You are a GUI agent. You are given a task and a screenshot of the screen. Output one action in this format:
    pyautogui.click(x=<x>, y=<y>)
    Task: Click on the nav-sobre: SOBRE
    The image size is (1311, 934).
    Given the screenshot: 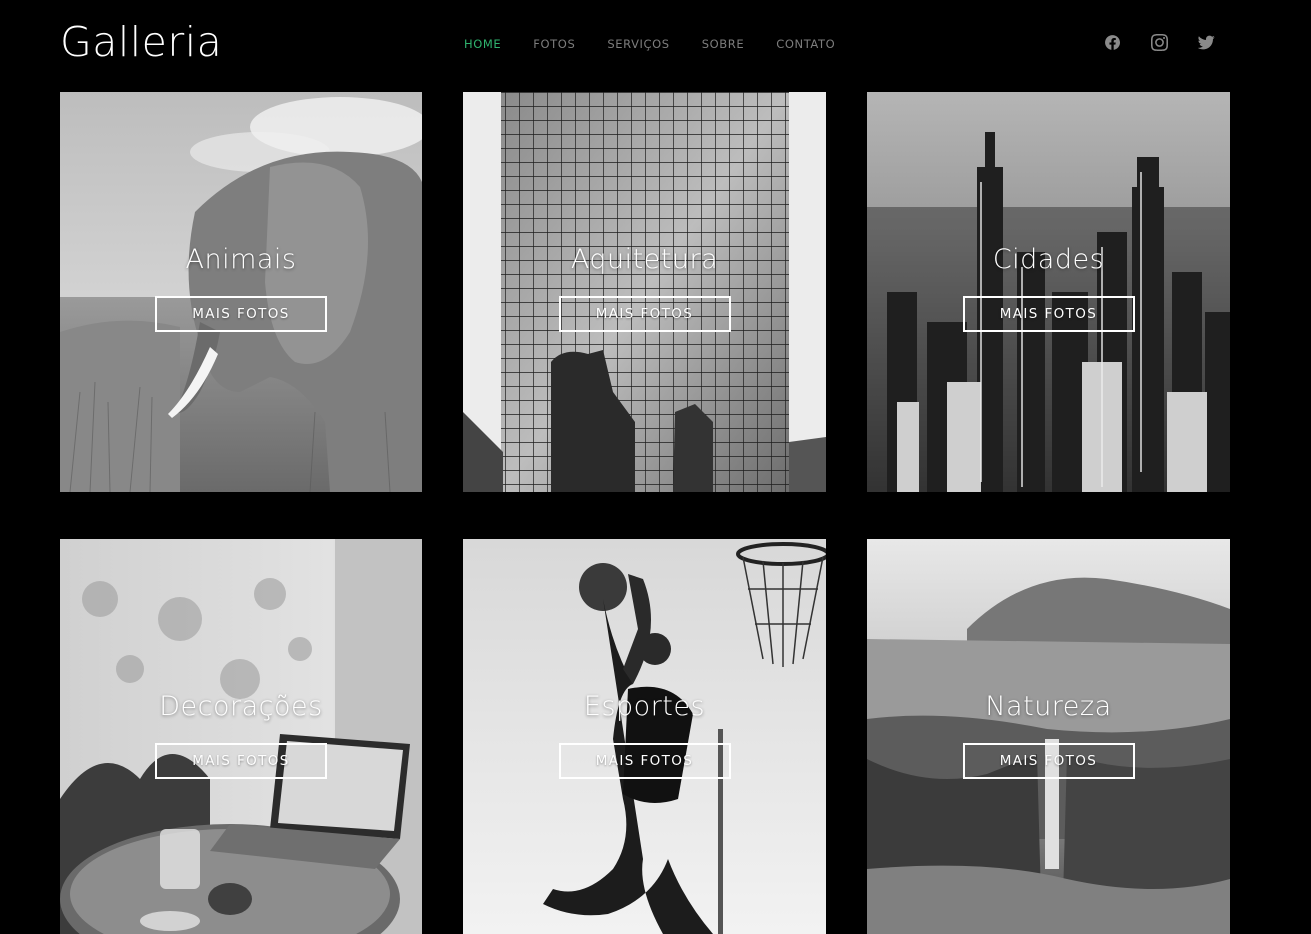 What is the action you would take?
    pyautogui.click(x=723, y=44)
    